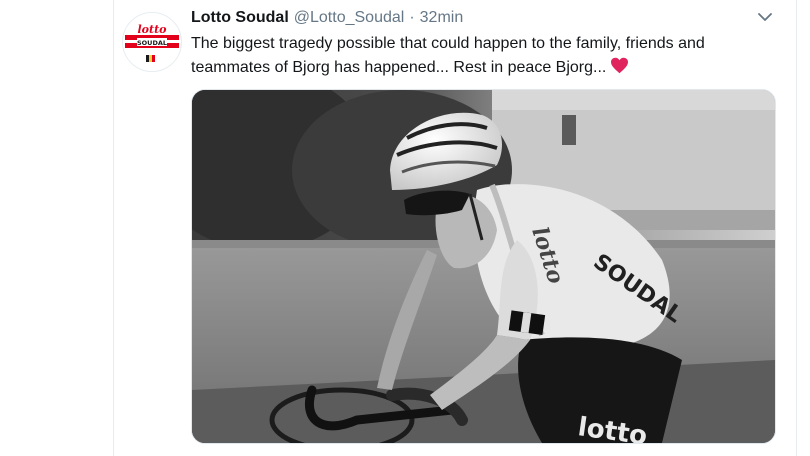 The image size is (810, 456). I want to click on timestamp: 32min, so click(442, 18).